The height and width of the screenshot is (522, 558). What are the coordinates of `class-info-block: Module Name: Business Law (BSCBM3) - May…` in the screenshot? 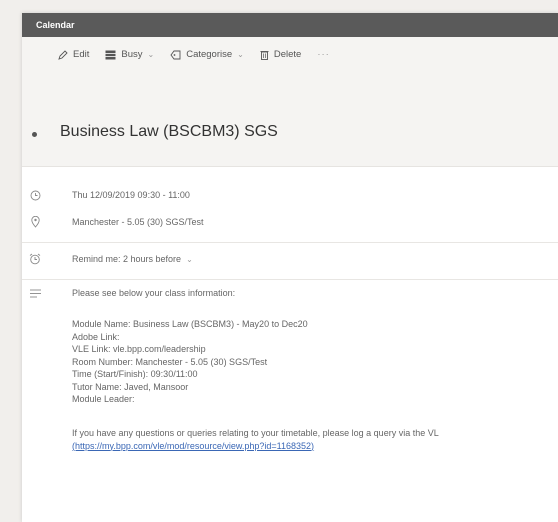 It's located at (190, 362).